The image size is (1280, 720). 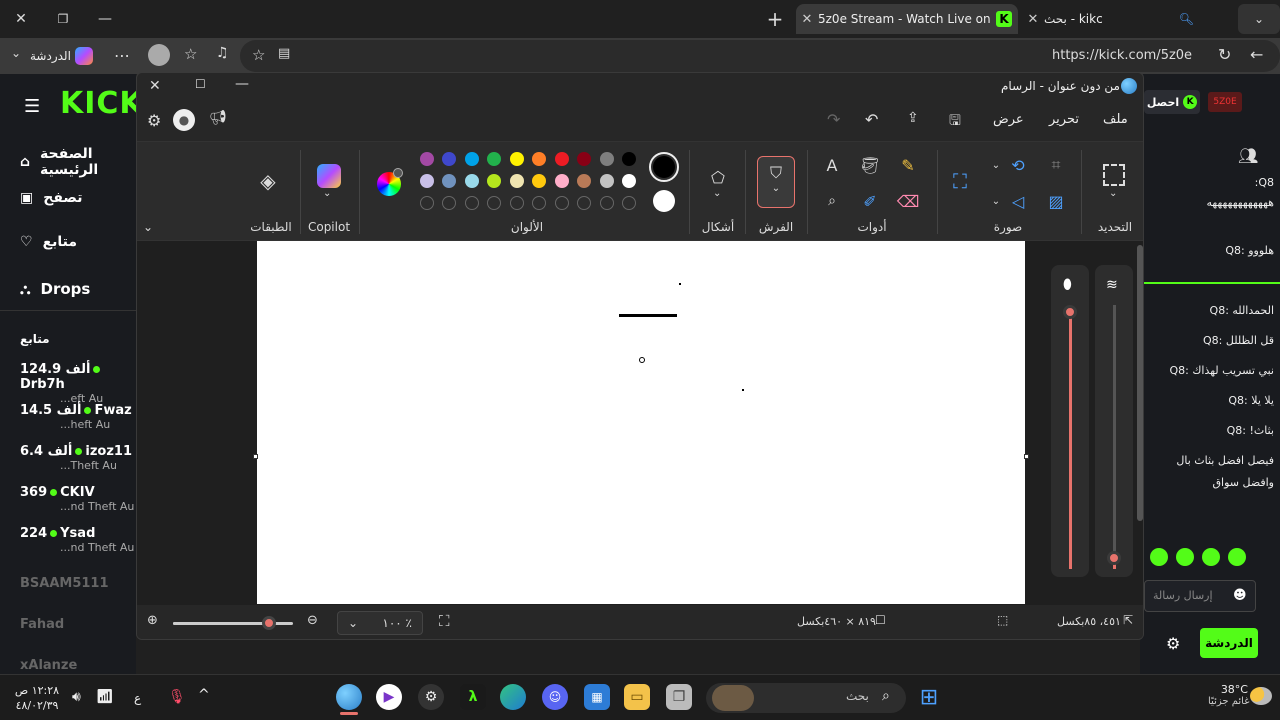 What do you see at coordinates (154, 120) in the screenshot?
I see `settings-gear-icon: ⚙` at bounding box center [154, 120].